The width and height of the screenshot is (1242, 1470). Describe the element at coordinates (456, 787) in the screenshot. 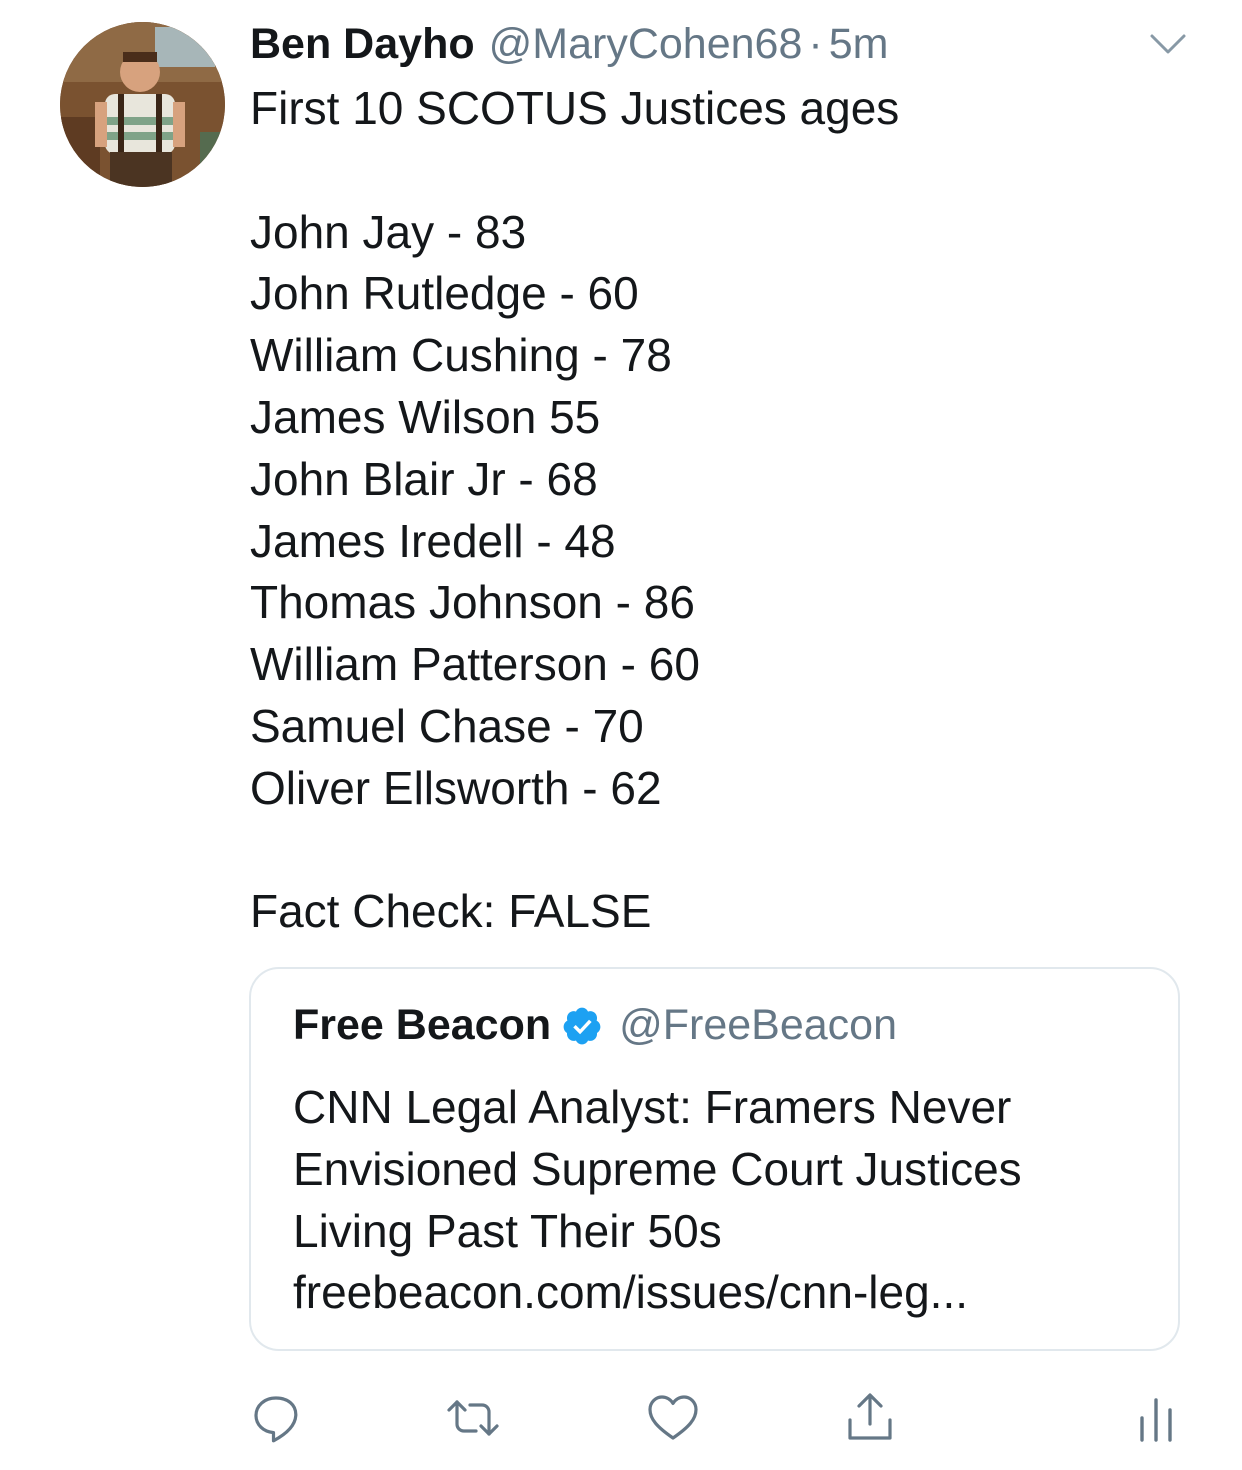

I see `justice-line: Oliver Ellsworth - 62` at that location.